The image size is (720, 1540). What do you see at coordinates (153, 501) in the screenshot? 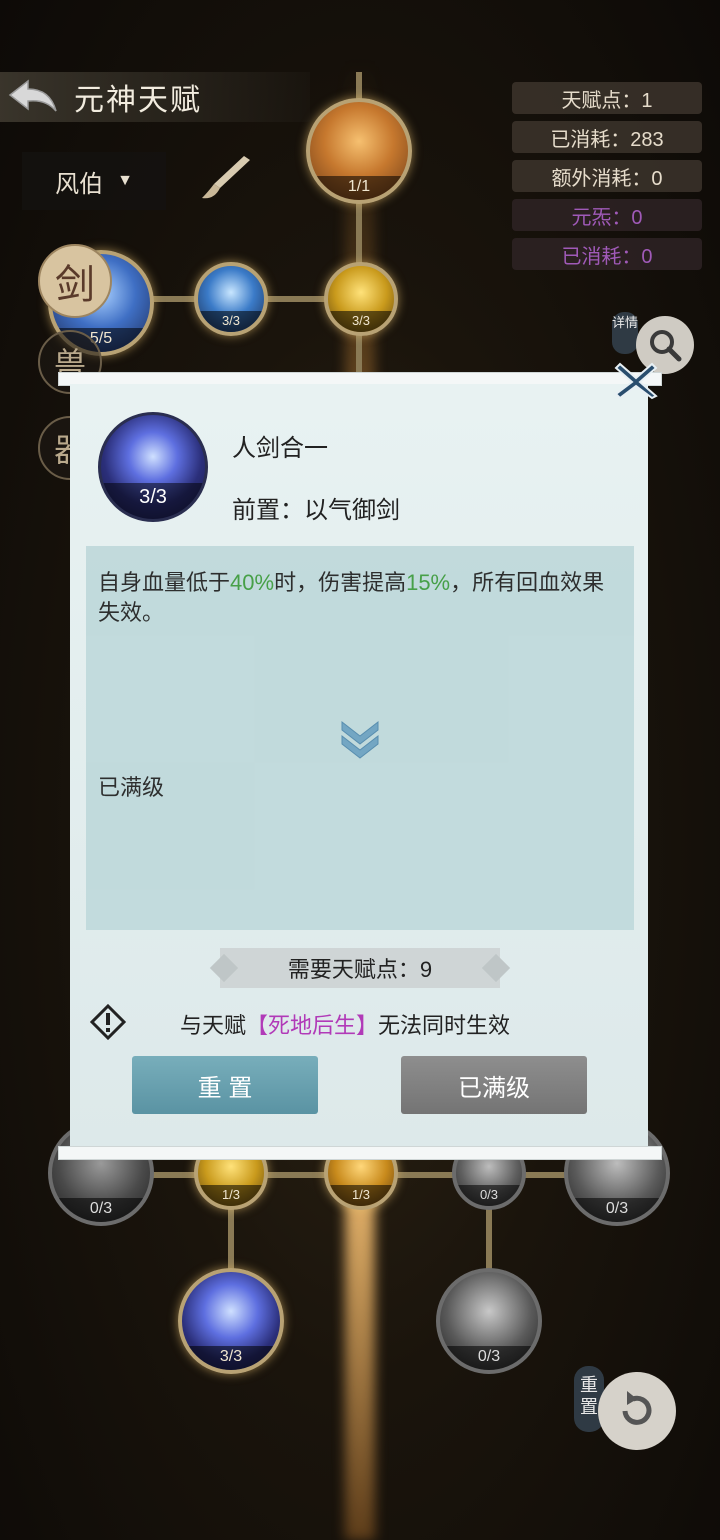
I see `skill-level: 3/3` at bounding box center [153, 501].